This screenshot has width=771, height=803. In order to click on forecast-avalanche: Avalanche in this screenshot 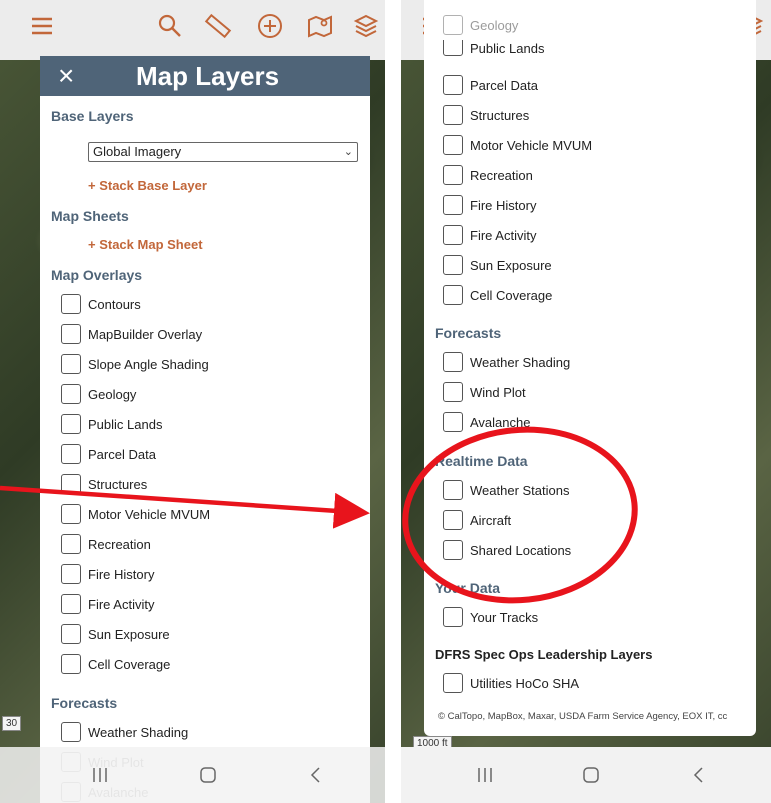, I will do `click(486, 422)`.